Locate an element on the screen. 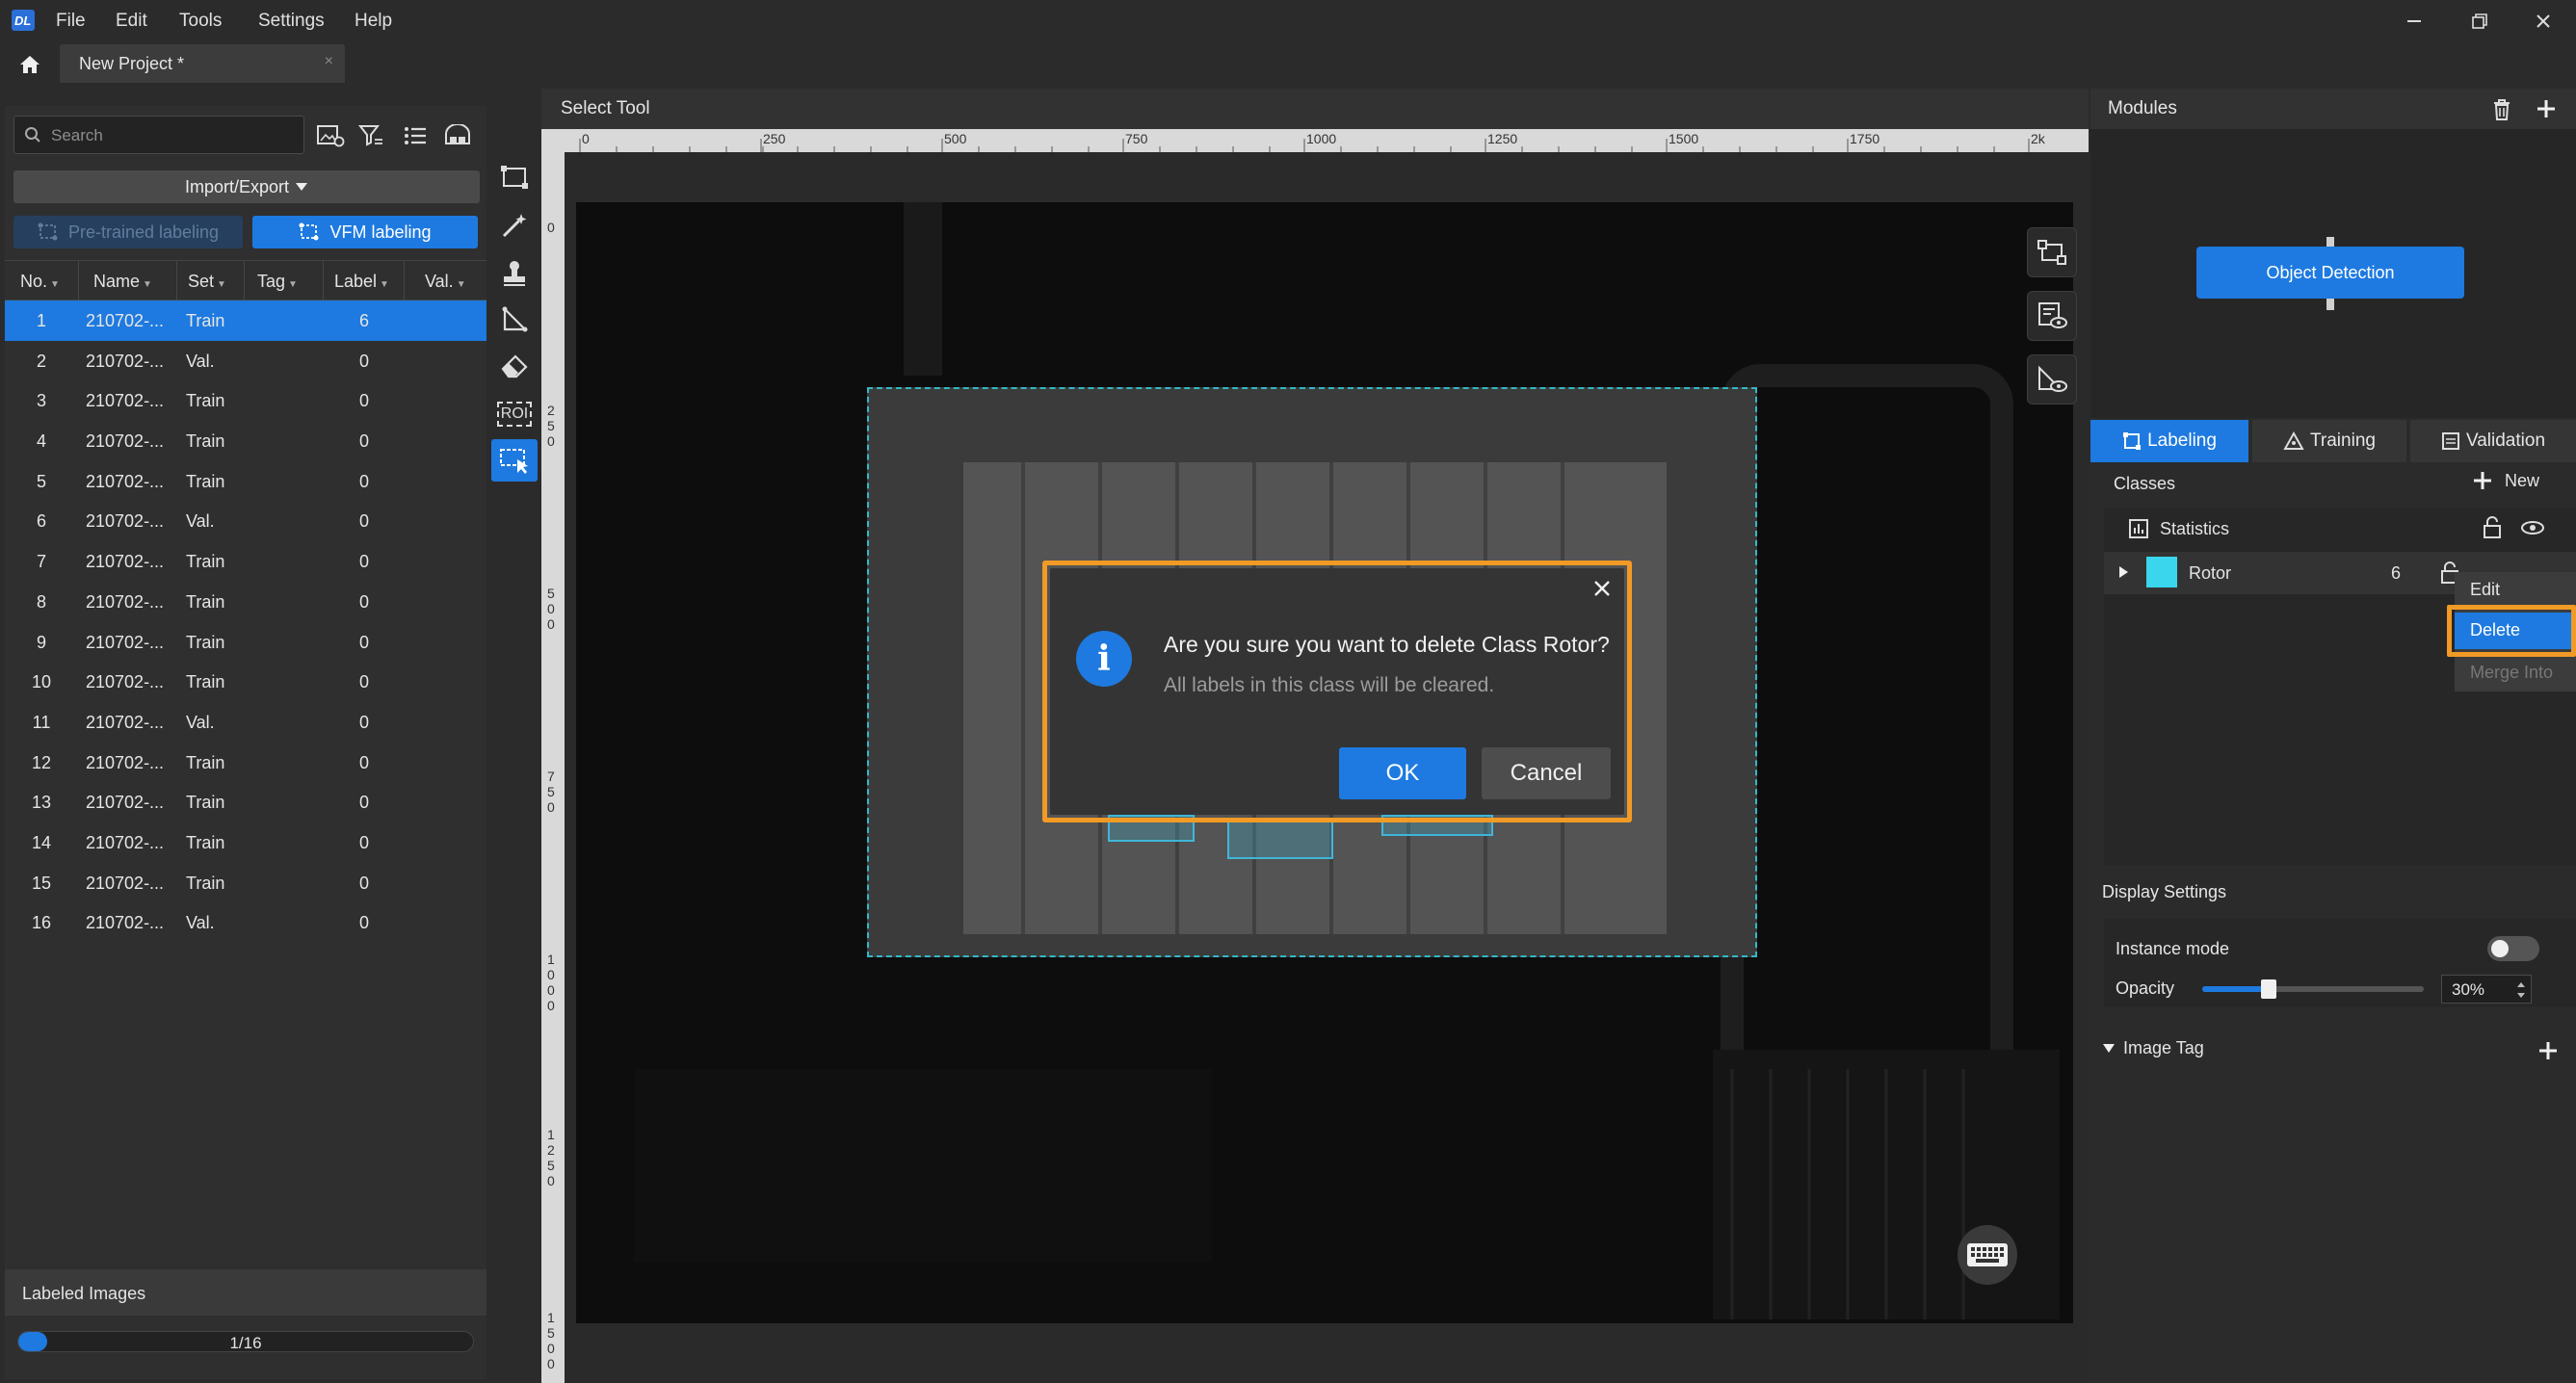  table-row: 5 210702-... Train 0 is located at coordinates (246, 482).